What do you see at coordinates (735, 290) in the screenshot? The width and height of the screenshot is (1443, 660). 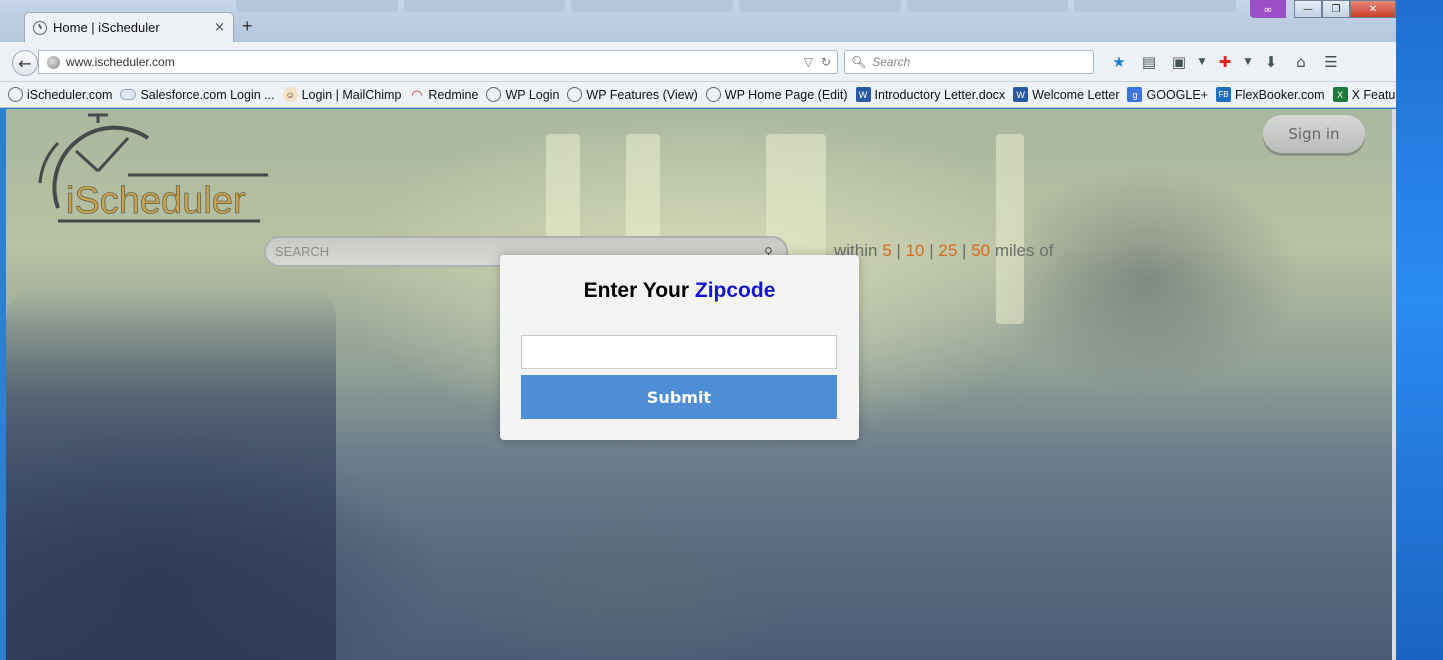 I see `modal-title-highlight: Zipcode` at bounding box center [735, 290].